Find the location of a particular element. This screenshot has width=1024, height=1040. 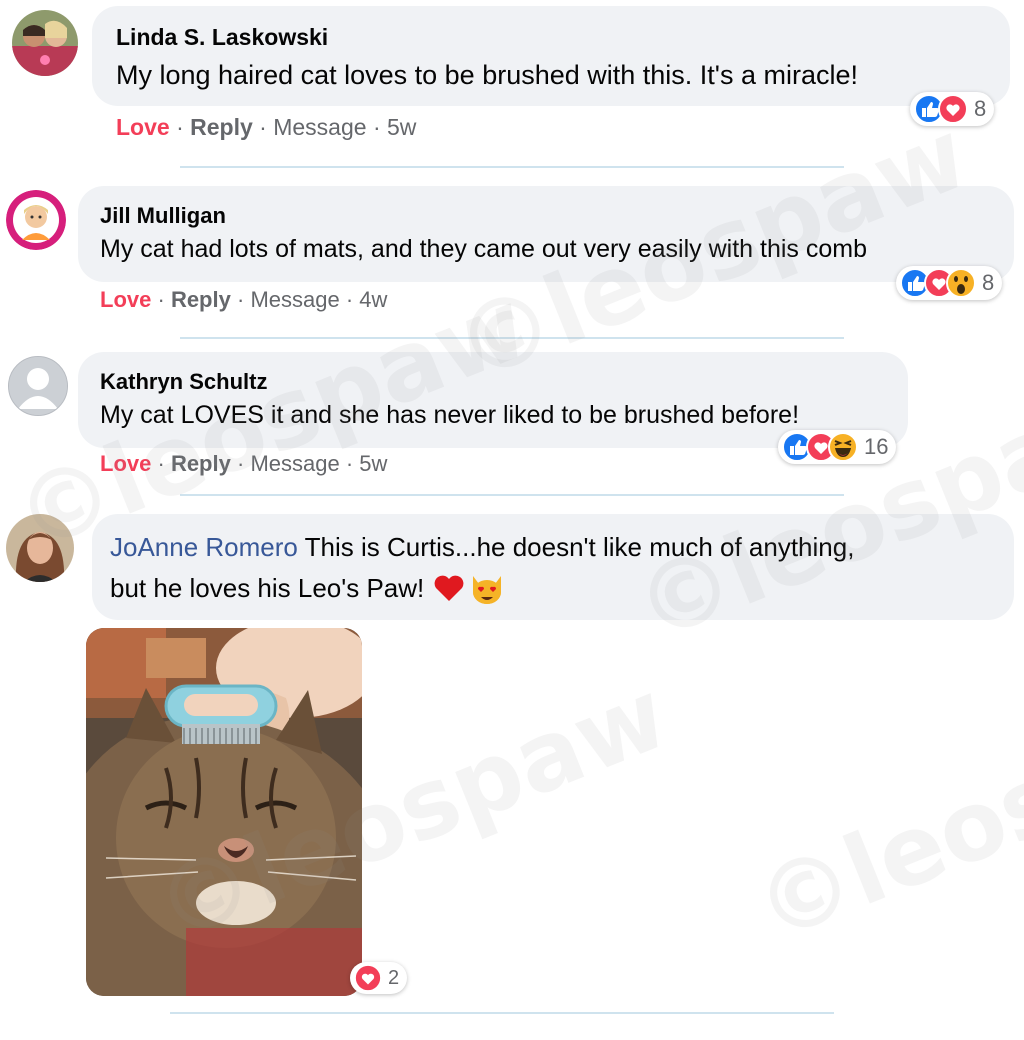

heart-eyes-cat-icon is located at coordinates (487, 590).